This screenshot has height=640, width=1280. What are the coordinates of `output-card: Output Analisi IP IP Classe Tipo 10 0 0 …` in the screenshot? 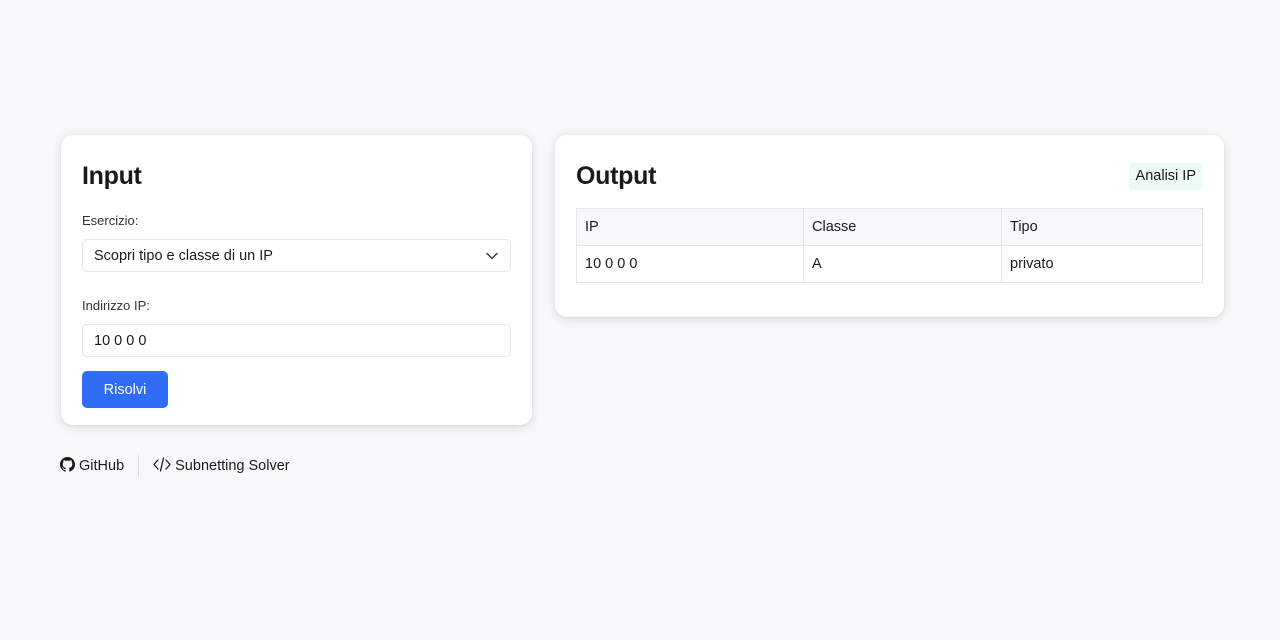 It's located at (889, 226).